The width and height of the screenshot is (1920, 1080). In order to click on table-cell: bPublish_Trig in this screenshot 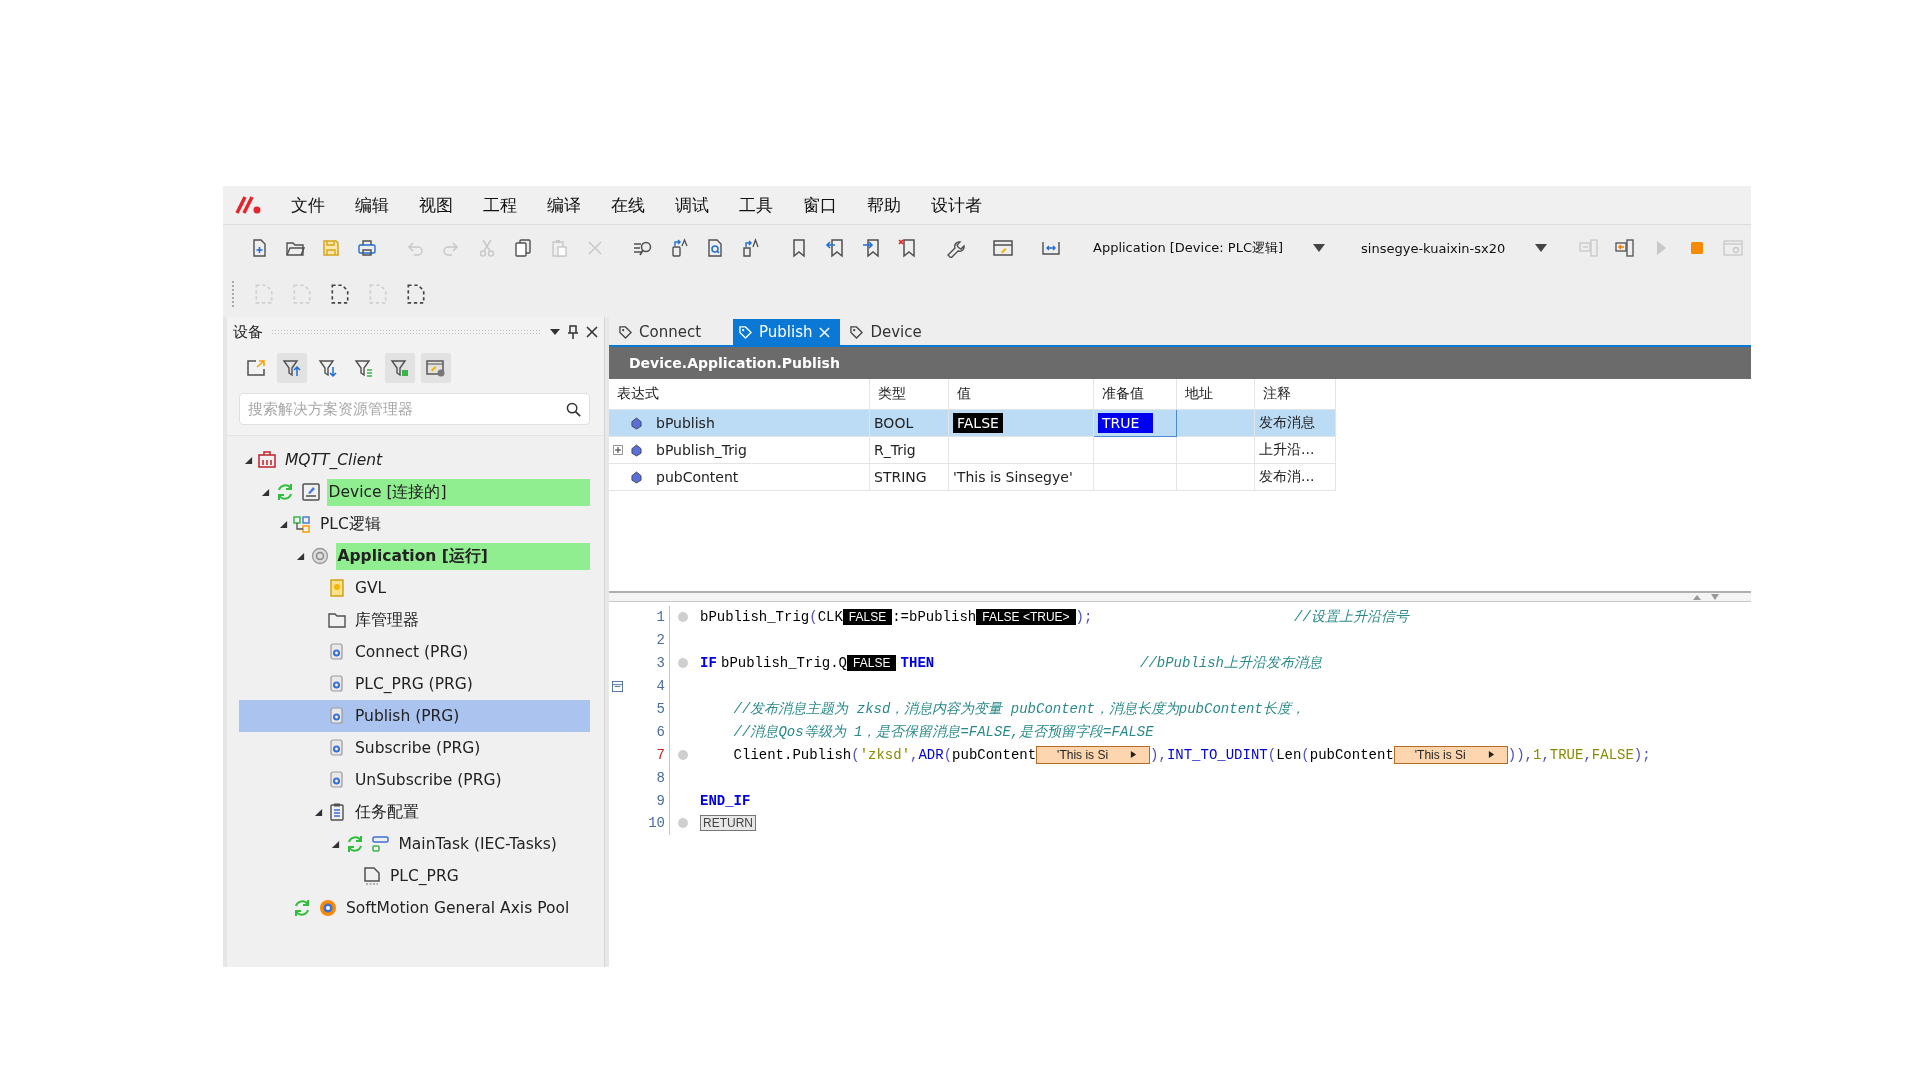, I will do `click(739, 450)`.